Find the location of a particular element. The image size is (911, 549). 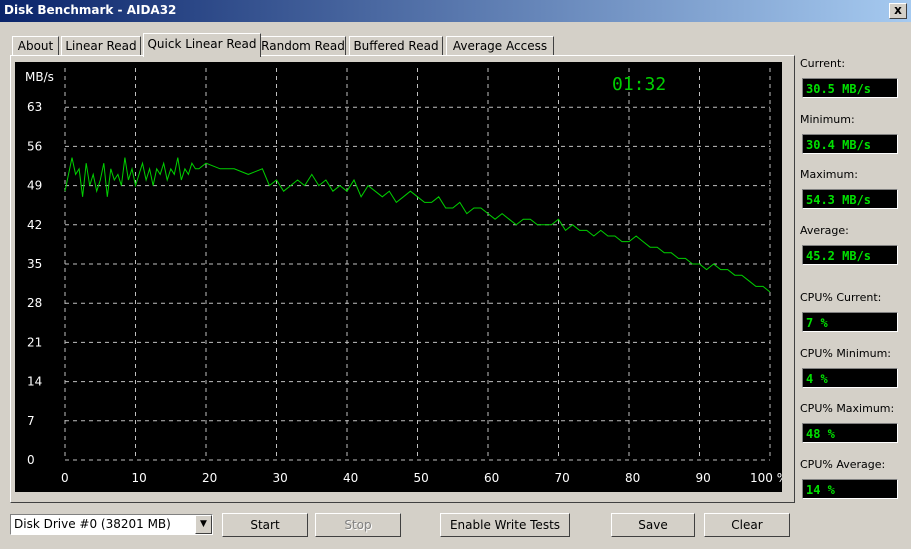

cpu-maximum-value: 48 % is located at coordinates (850, 433).